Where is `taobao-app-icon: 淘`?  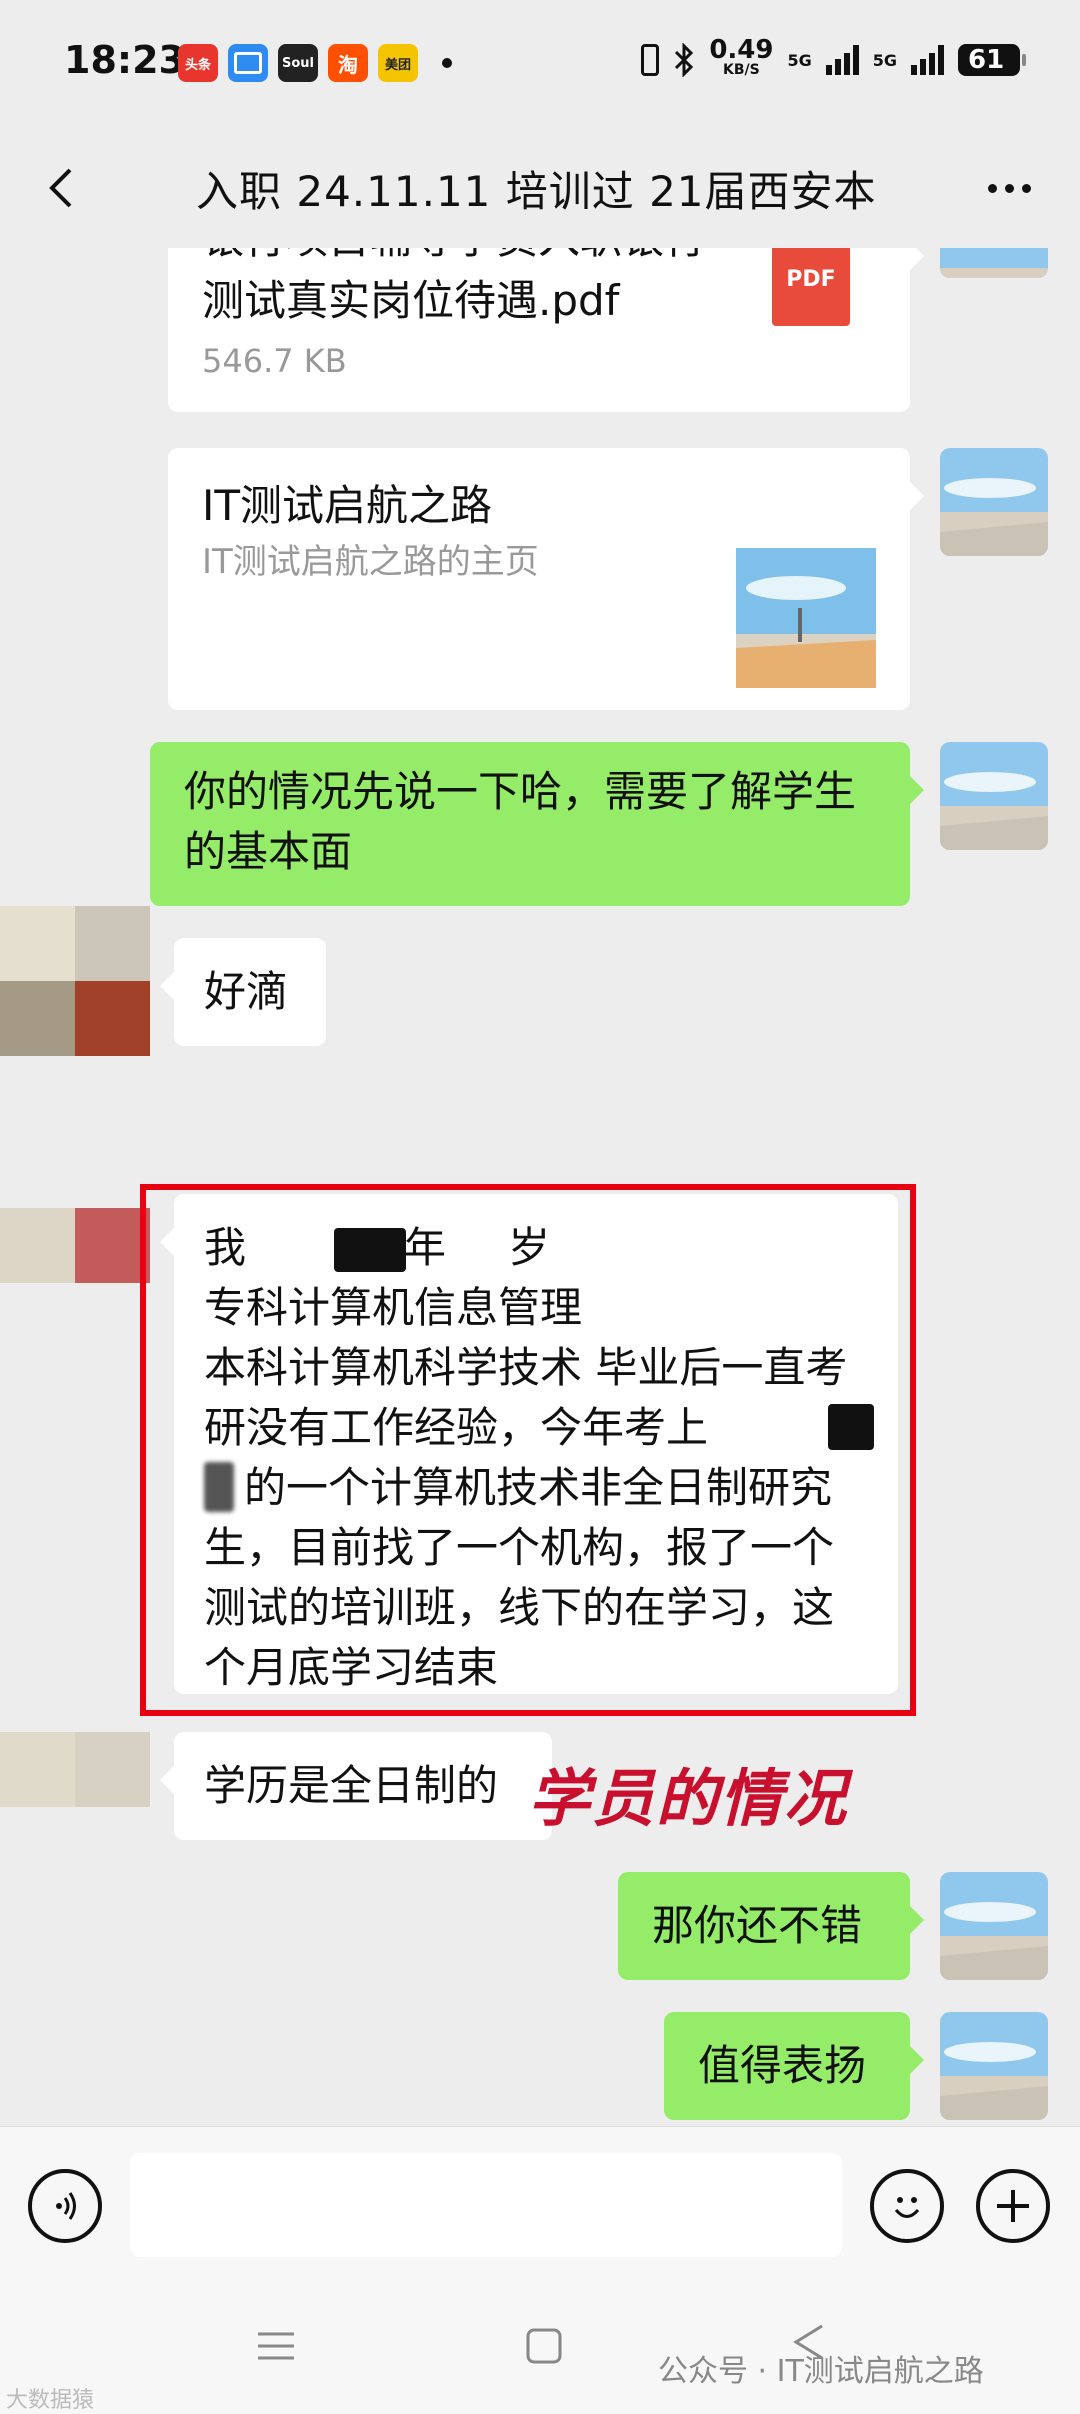 taobao-app-icon: 淘 is located at coordinates (348, 63).